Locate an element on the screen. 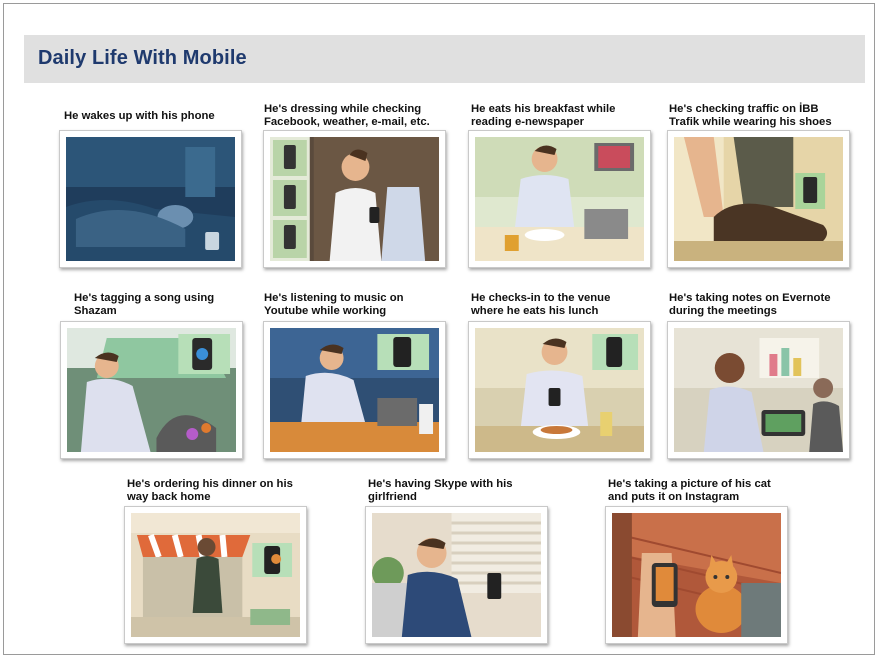 This screenshot has height=660, width=880. office-youtube-scene is located at coordinates (354, 390).